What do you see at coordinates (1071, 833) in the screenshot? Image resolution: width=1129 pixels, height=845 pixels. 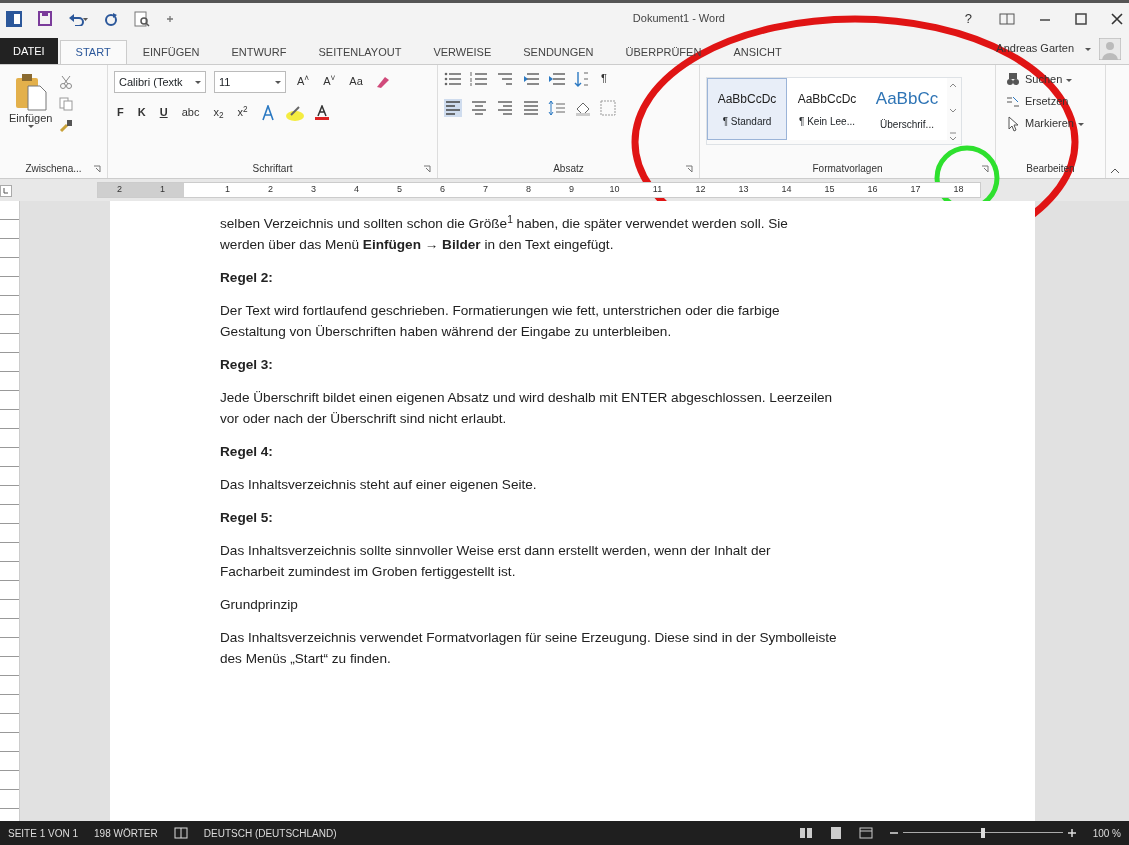 I see `zoom-in-icon` at bounding box center [1071, 833].